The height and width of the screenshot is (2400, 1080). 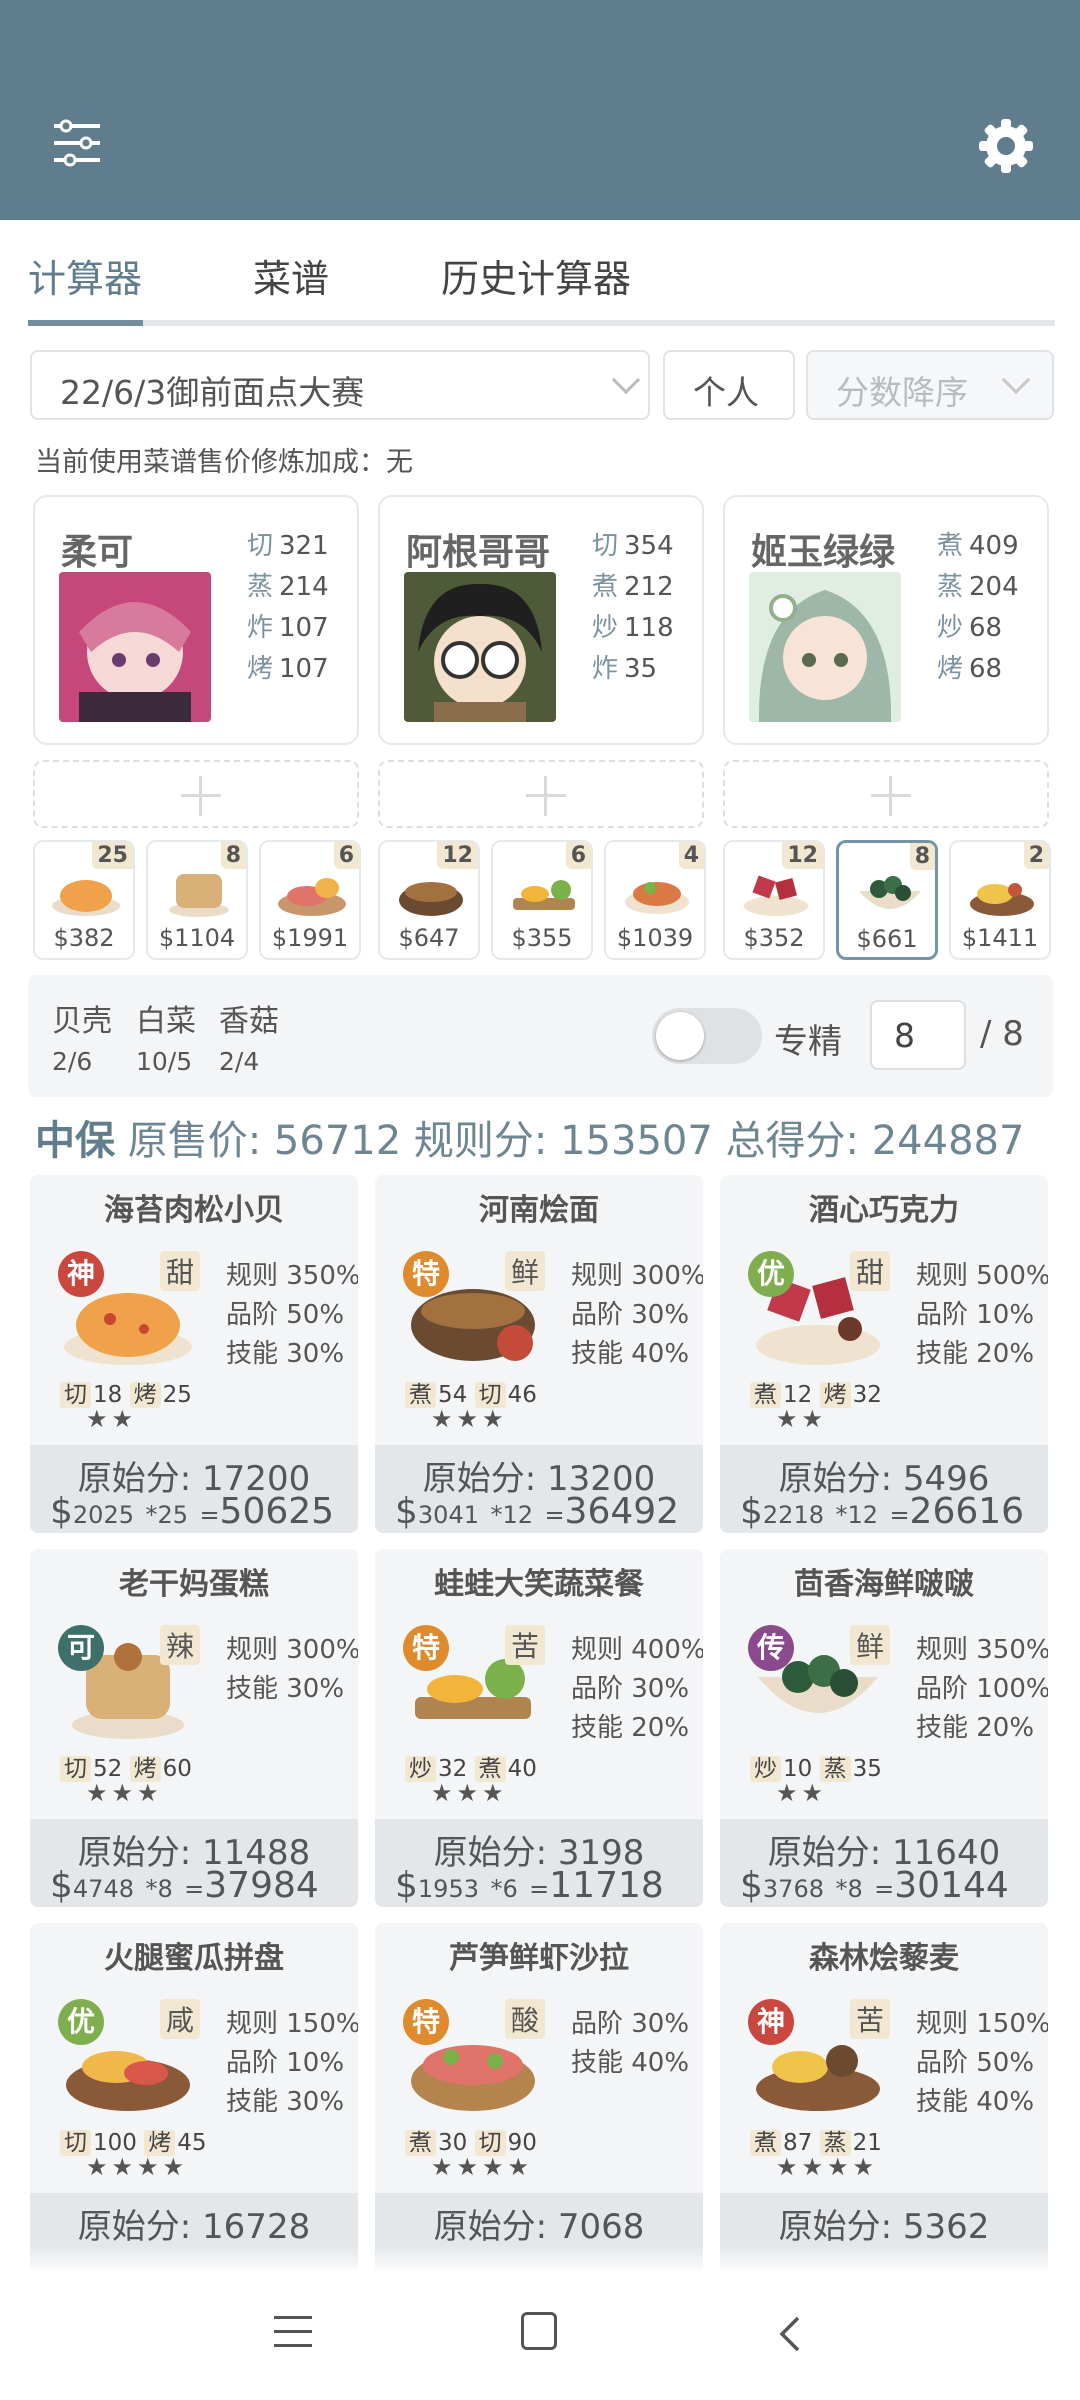 I want to click on recipe-bonuses: 规则 350% 品阶 100% 技能 20%, so click(x=982, y=1689).